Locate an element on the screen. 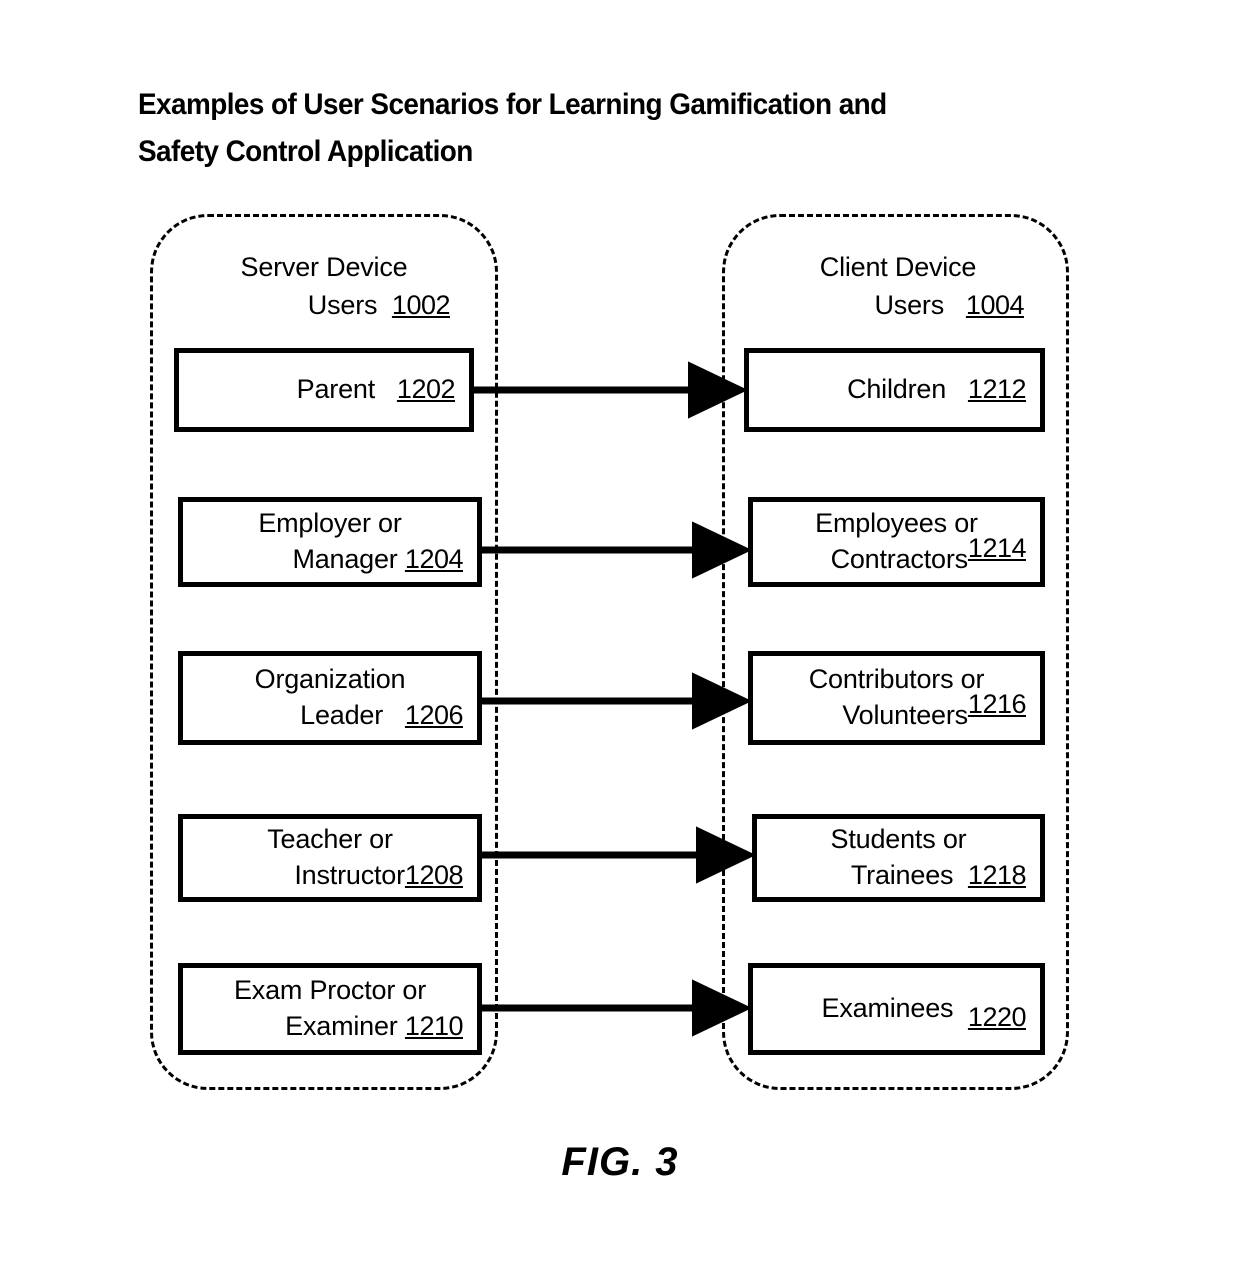  role-box-parent: Parent 1202 is located at coordinates (324, 390).